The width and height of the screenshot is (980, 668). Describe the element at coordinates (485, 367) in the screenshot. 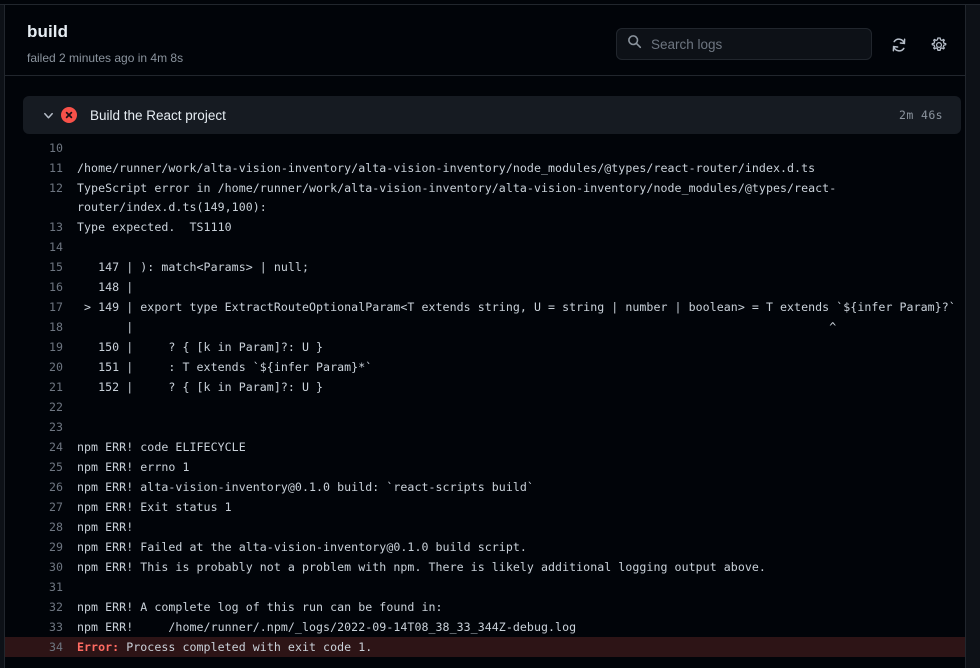

I see `log-line: 20 151 | : T extends `${infer Param}*`` at that location.